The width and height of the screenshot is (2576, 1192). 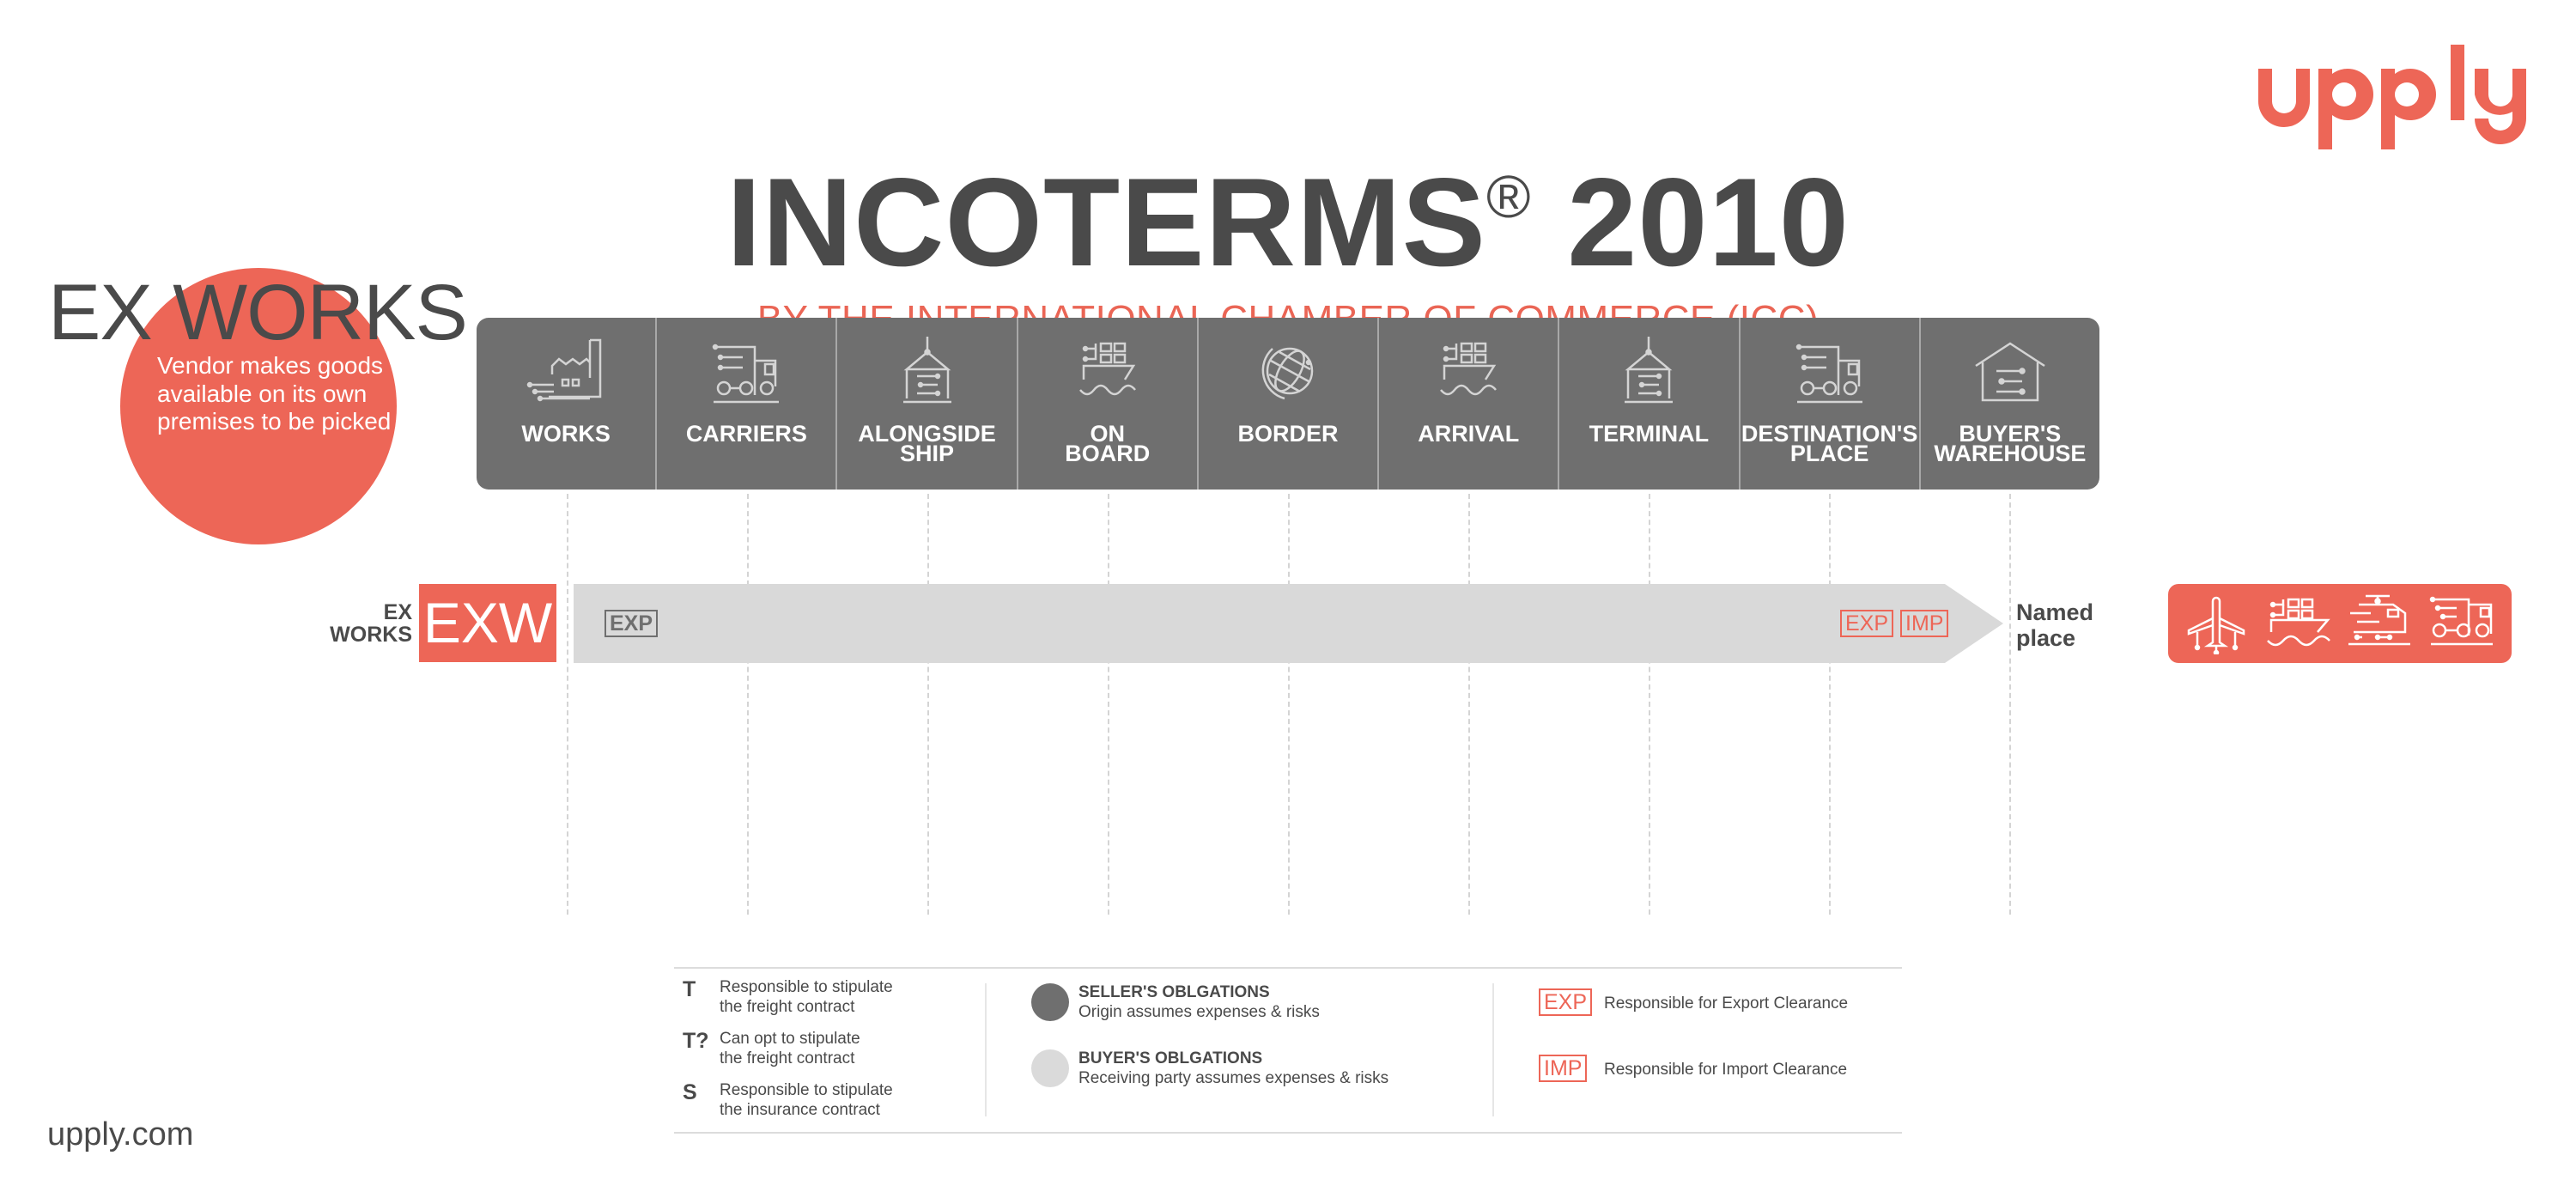 I want to click on named-line1: Named, so click(x=2055, y=612).